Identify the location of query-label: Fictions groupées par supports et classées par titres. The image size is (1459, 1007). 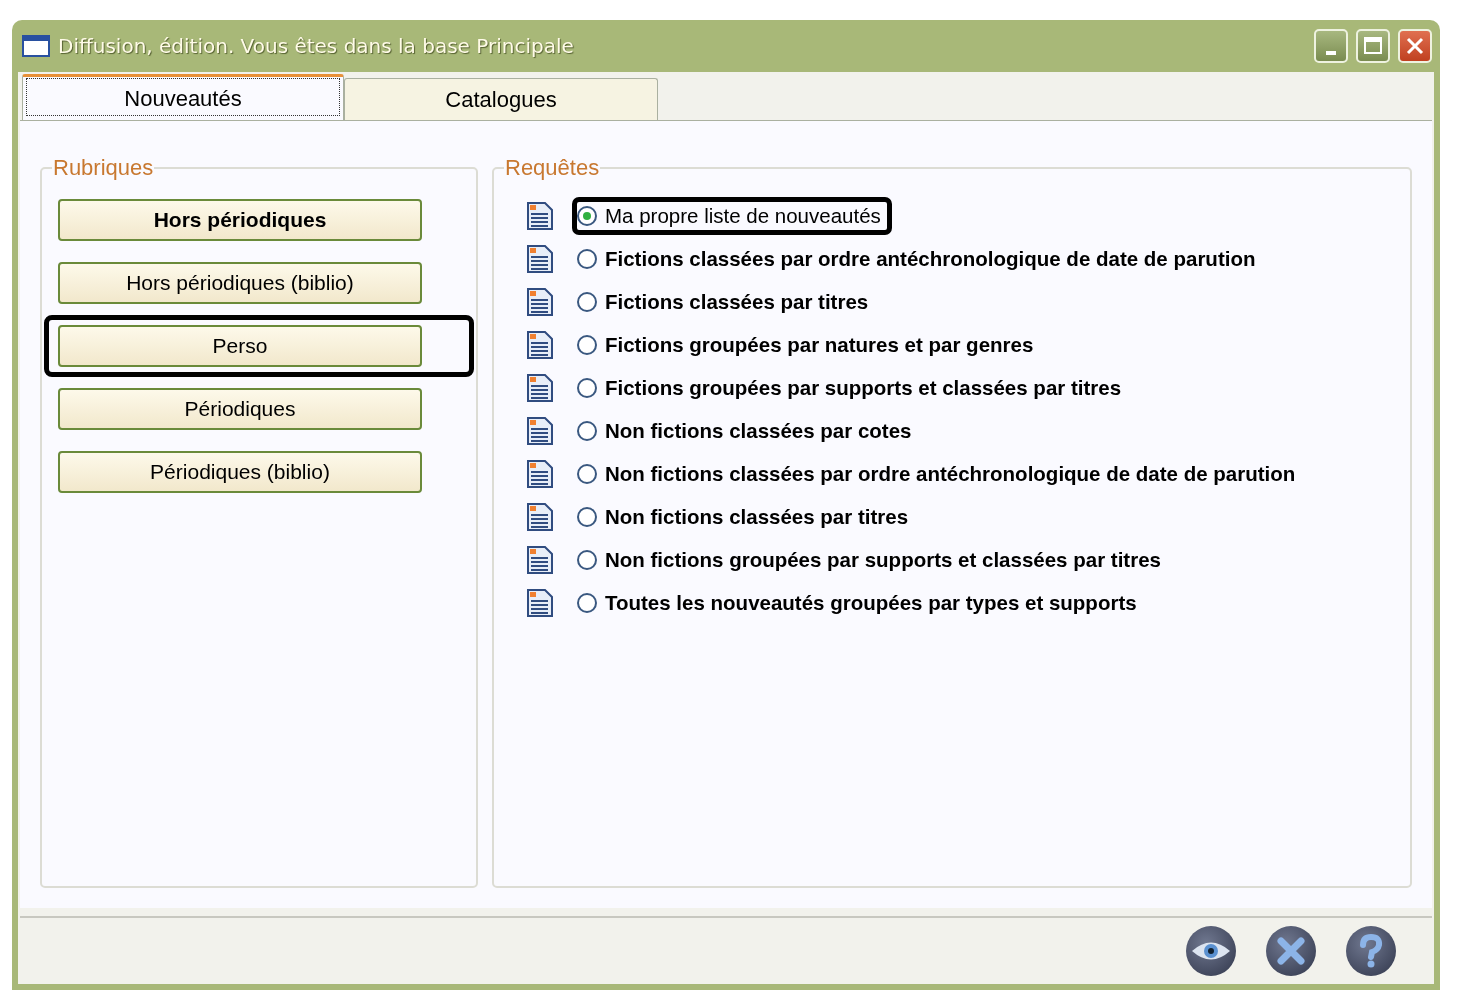
(863, 388).